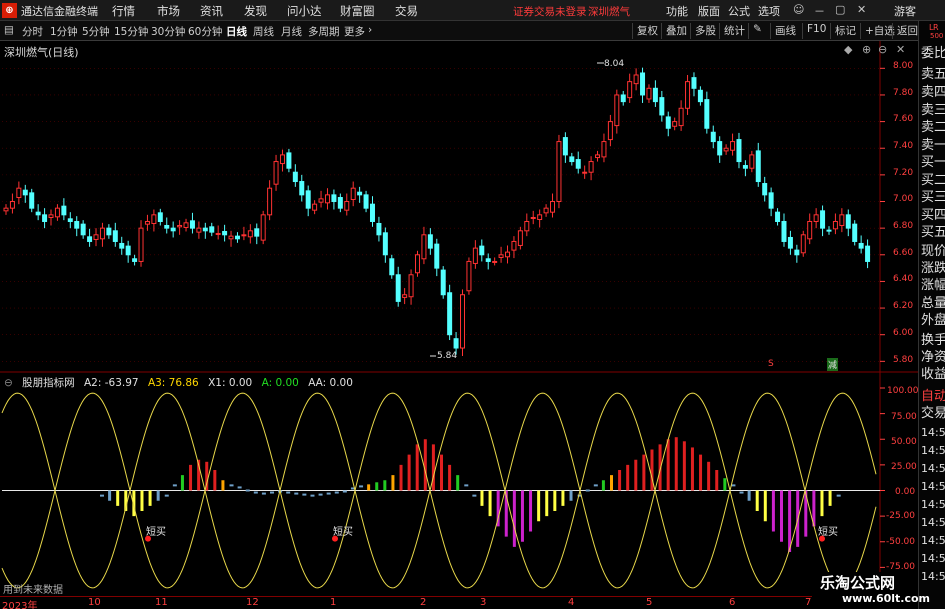 This screenshot has height=609, width=945. What do you see at coordinates (933, 375) in the screenshot?
I see `quote-row: 收益` at bounding box center [933, 375].